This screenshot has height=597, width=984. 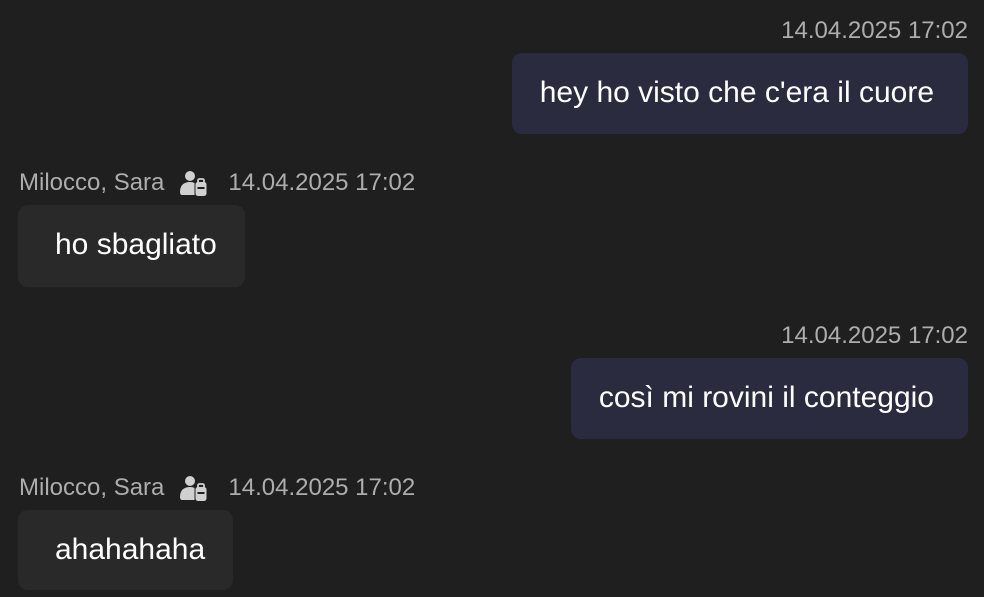 I want to click on incoming-message-bubble: ho sbagliato, so click(x=131, y=246).